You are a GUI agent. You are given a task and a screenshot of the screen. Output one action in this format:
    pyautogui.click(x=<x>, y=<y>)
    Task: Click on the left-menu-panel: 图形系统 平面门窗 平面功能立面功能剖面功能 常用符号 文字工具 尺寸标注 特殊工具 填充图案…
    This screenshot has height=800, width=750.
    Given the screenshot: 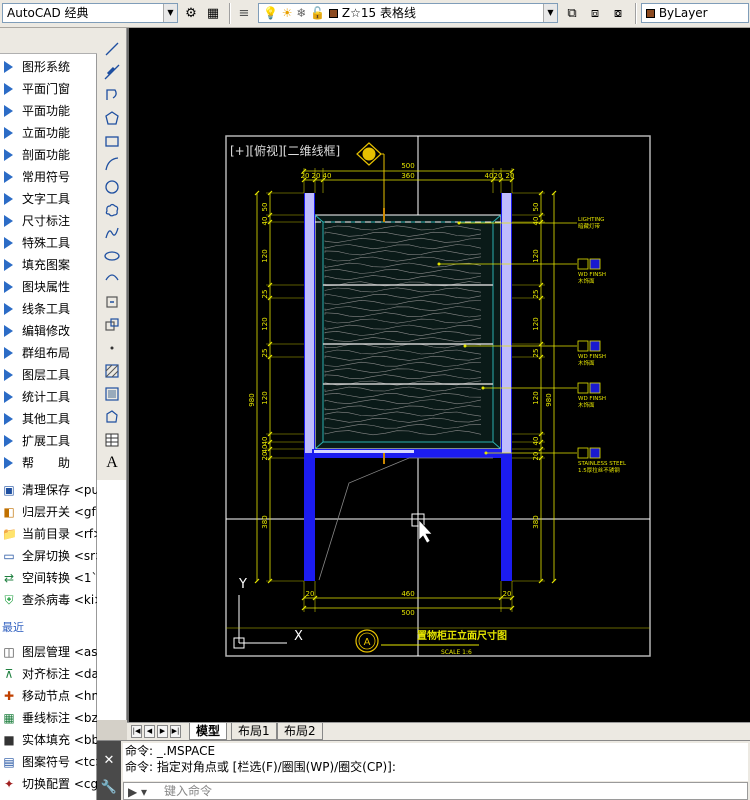 What is the action you would take?
    pyautogui.click(x=48, y=414)
    